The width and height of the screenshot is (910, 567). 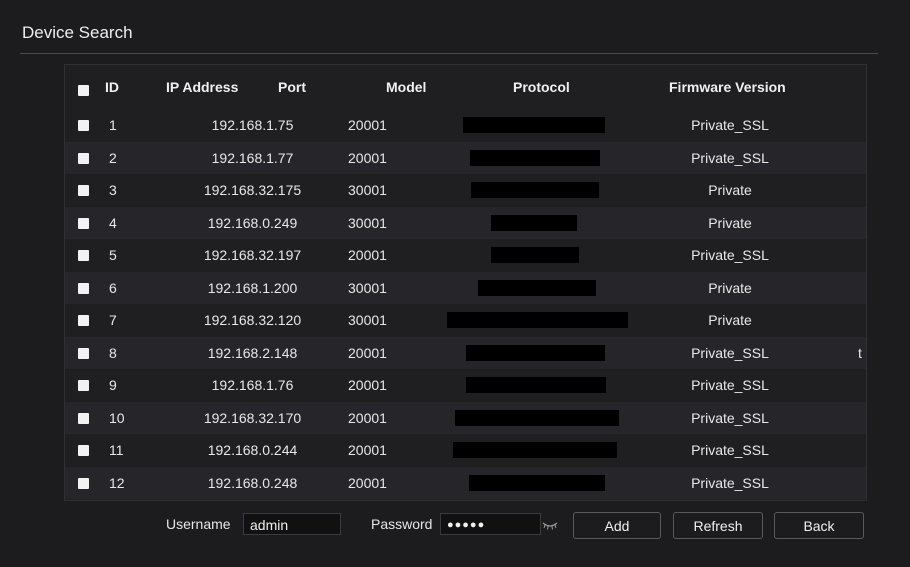 I want to click on table-row: 6 192.168.1.200 30001 Private, so click(x=465, y=287).